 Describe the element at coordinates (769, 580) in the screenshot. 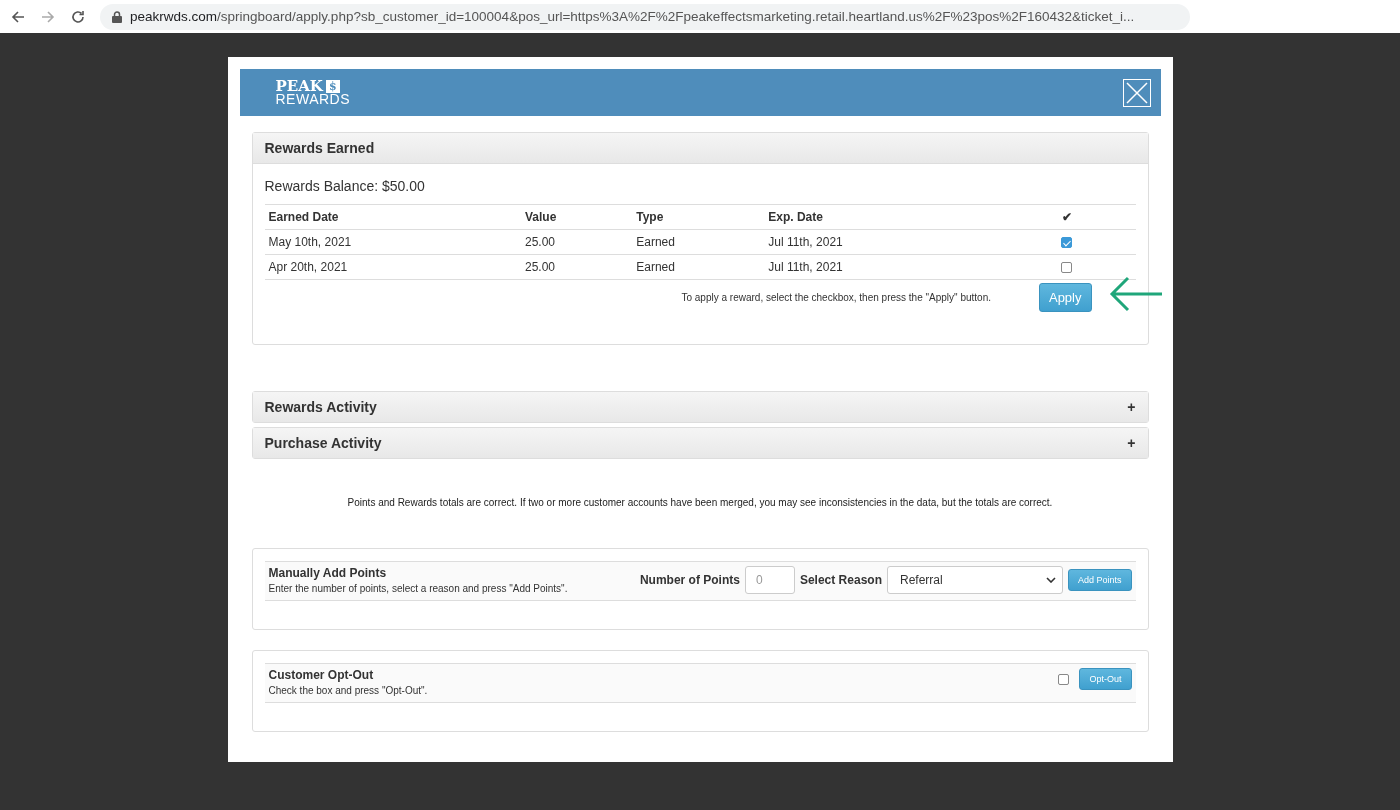

I see `points-input: 0` at that location.